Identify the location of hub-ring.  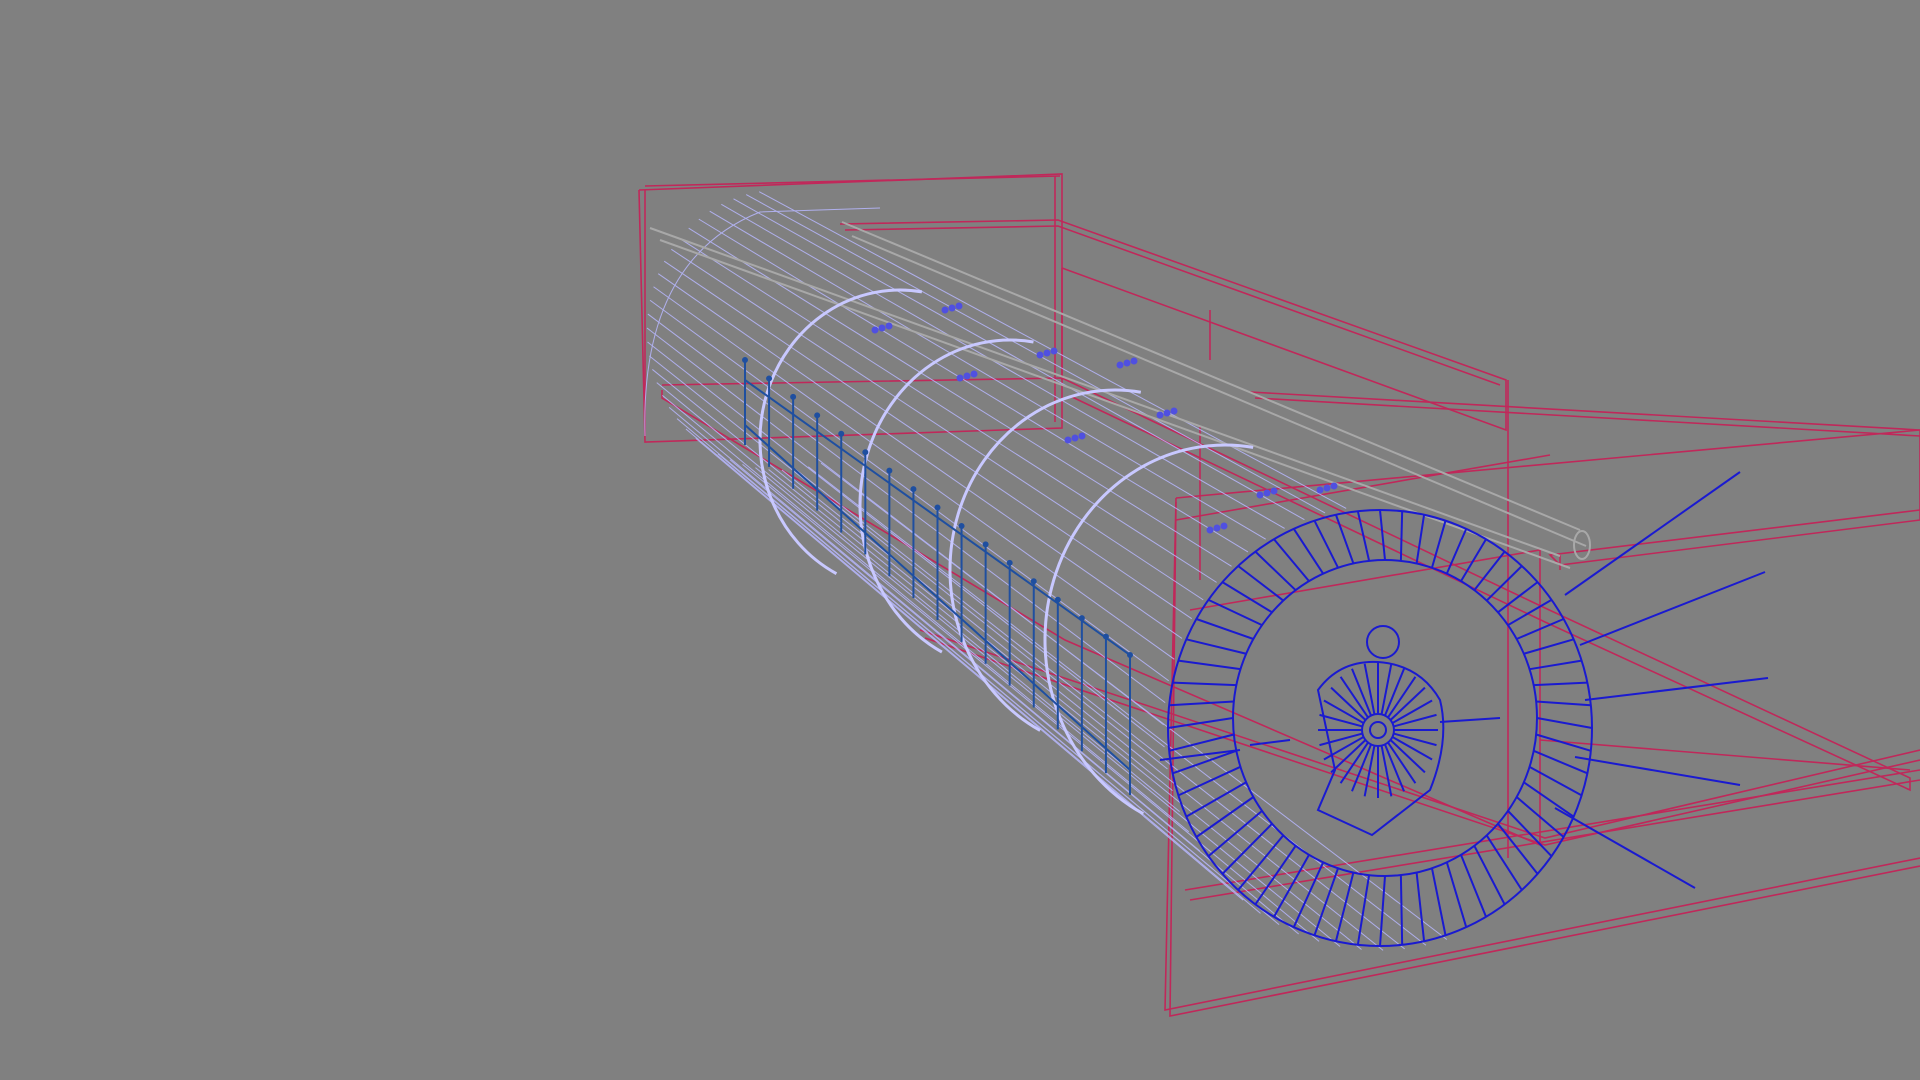
(1378, 730).